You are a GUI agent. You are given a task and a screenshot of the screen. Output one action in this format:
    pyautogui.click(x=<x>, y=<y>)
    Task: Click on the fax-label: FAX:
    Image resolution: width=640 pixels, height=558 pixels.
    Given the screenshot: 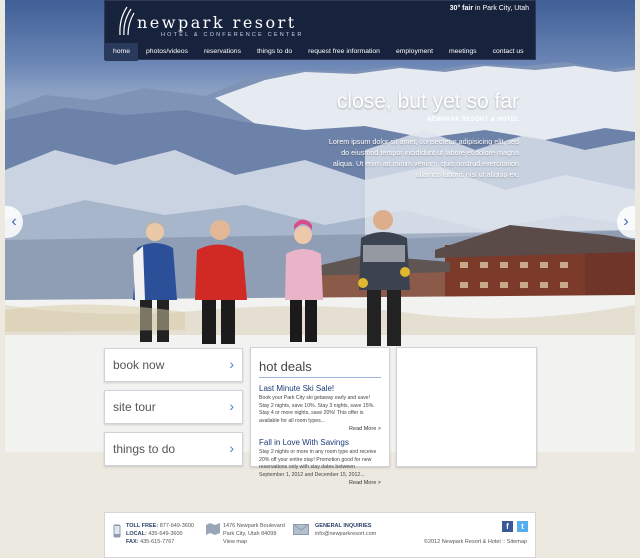 What is the action you would take?
    pyautogui.click(x=132, y=542)
    